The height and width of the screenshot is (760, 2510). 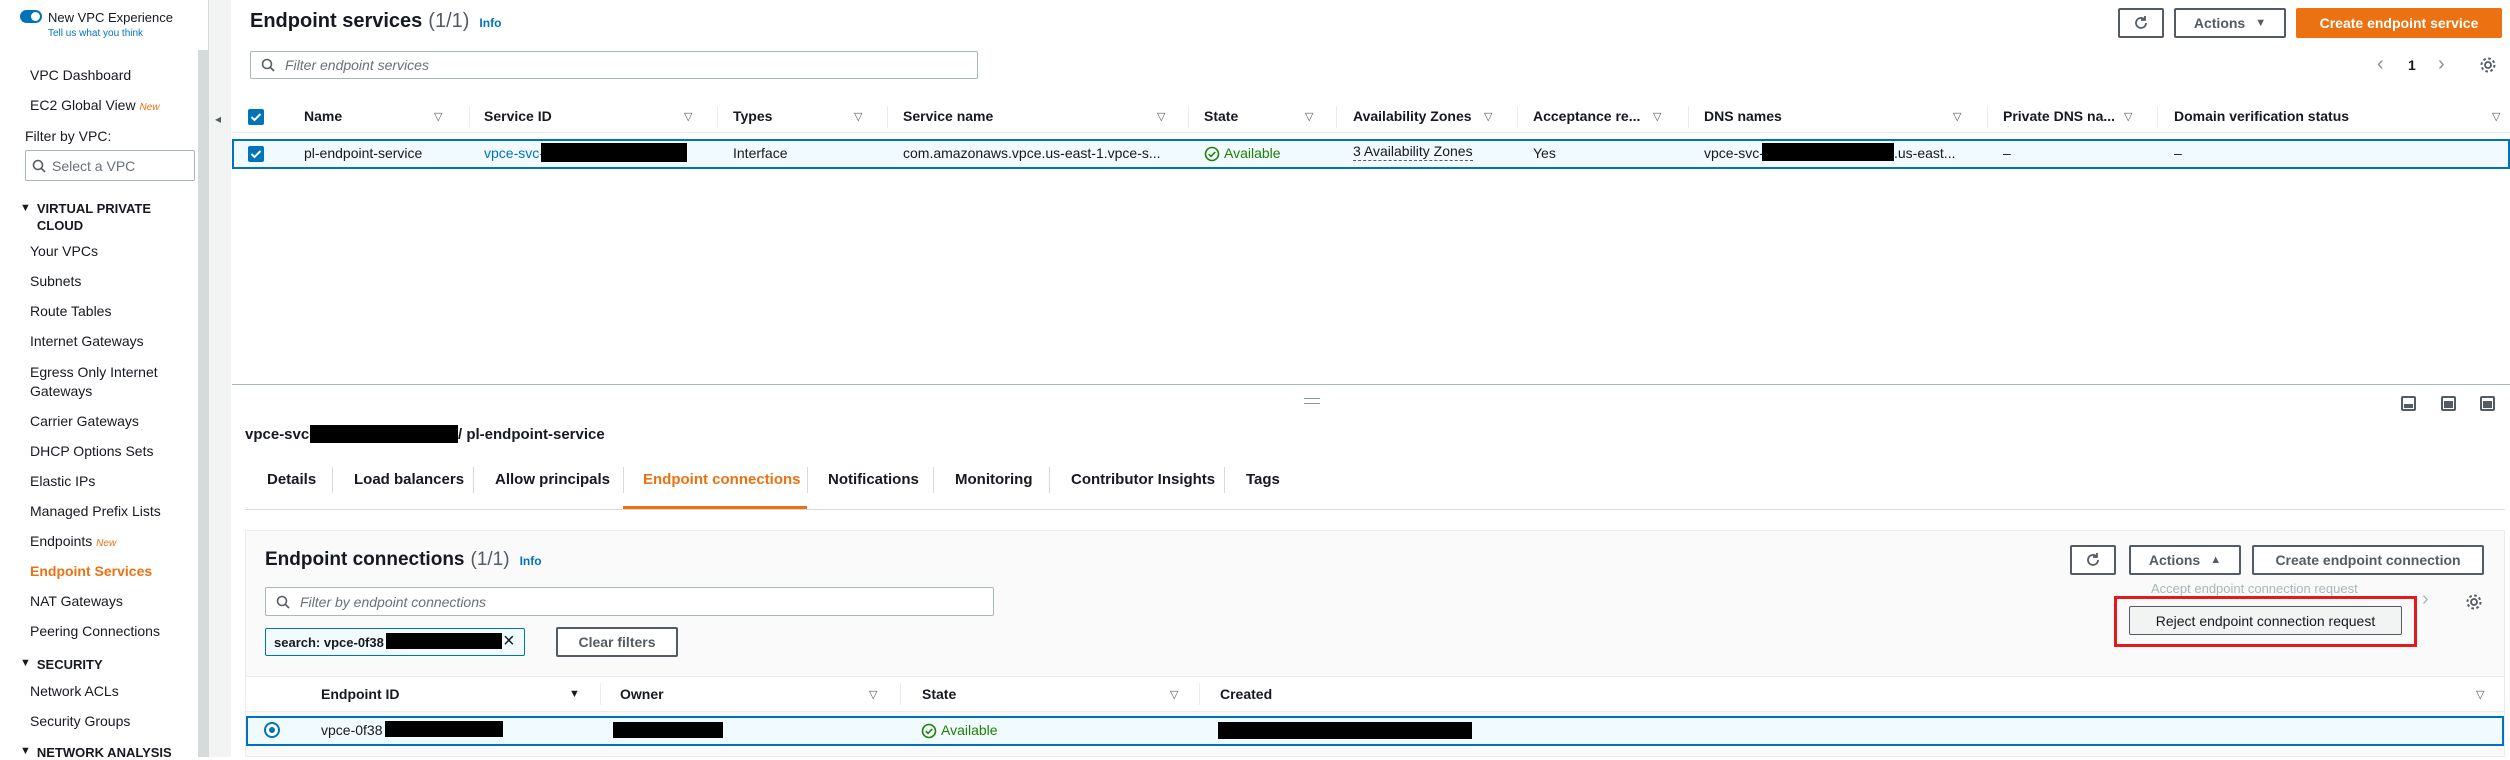 What do you see at coordinates (256, 154) in the screenshot?
I see `row-checkbox` at bounding box center [256, 154].